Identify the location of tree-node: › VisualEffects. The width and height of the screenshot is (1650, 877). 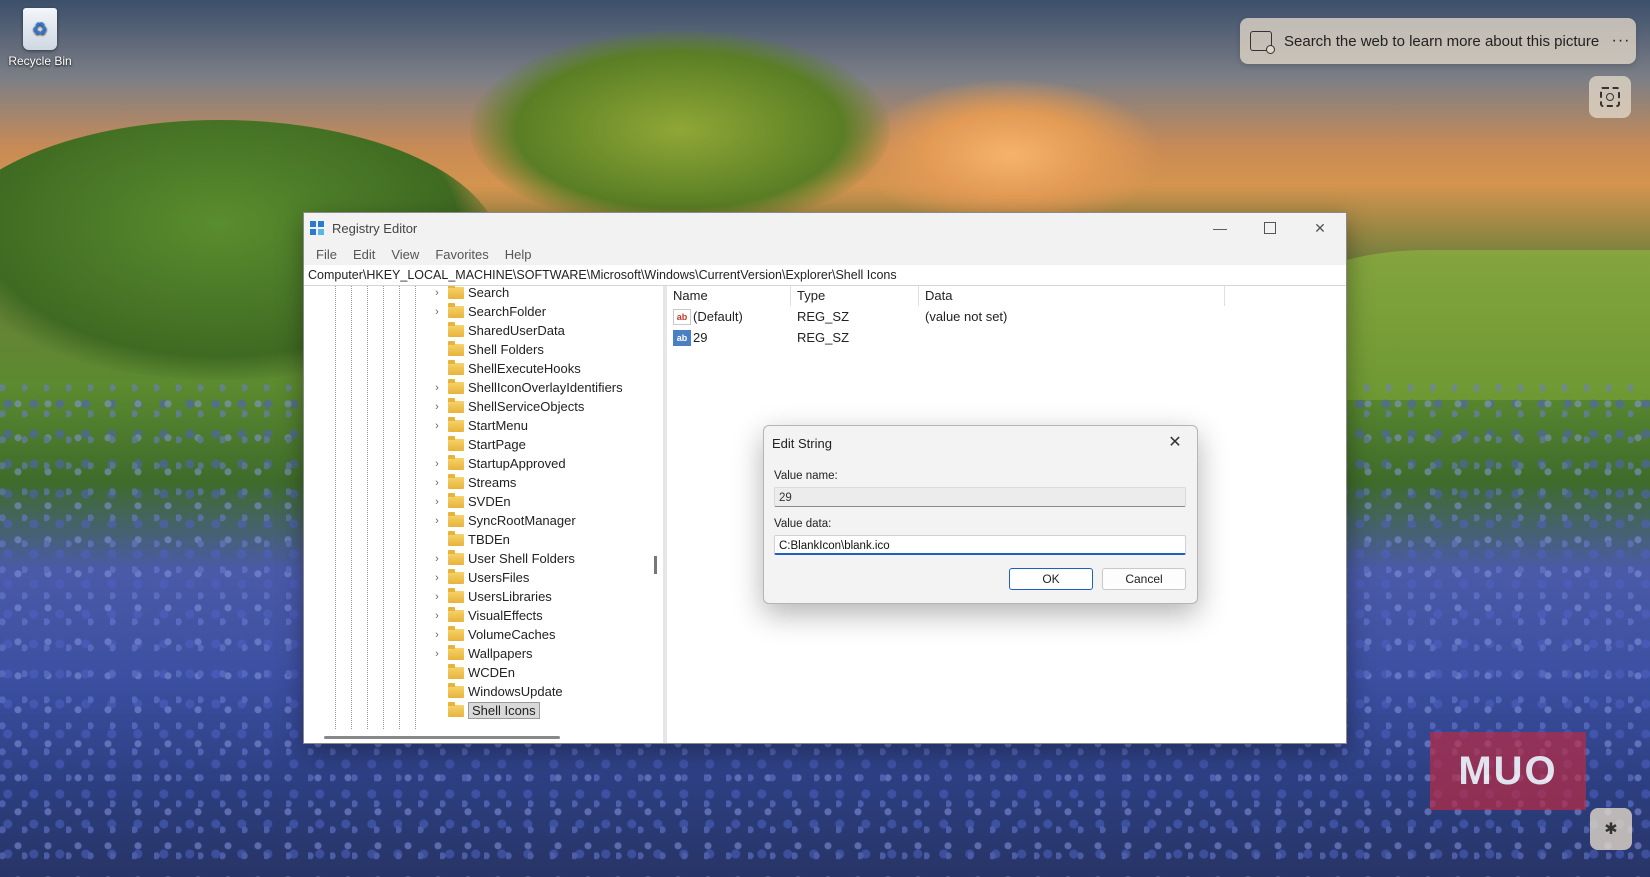
(526, 615).